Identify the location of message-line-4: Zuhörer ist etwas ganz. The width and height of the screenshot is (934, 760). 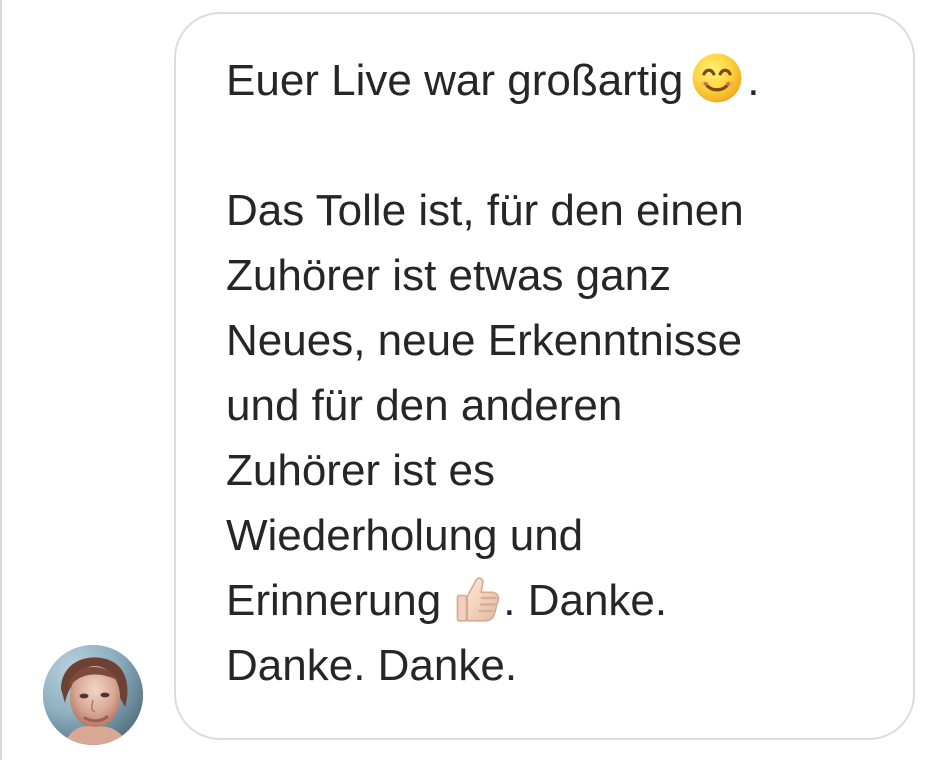
(449, 275).